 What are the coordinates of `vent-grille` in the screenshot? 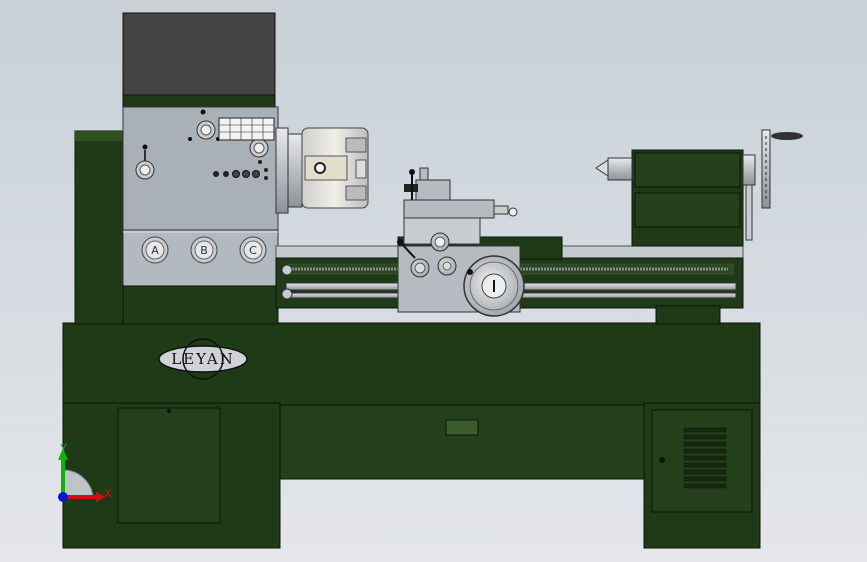 It's located at (705, 458).